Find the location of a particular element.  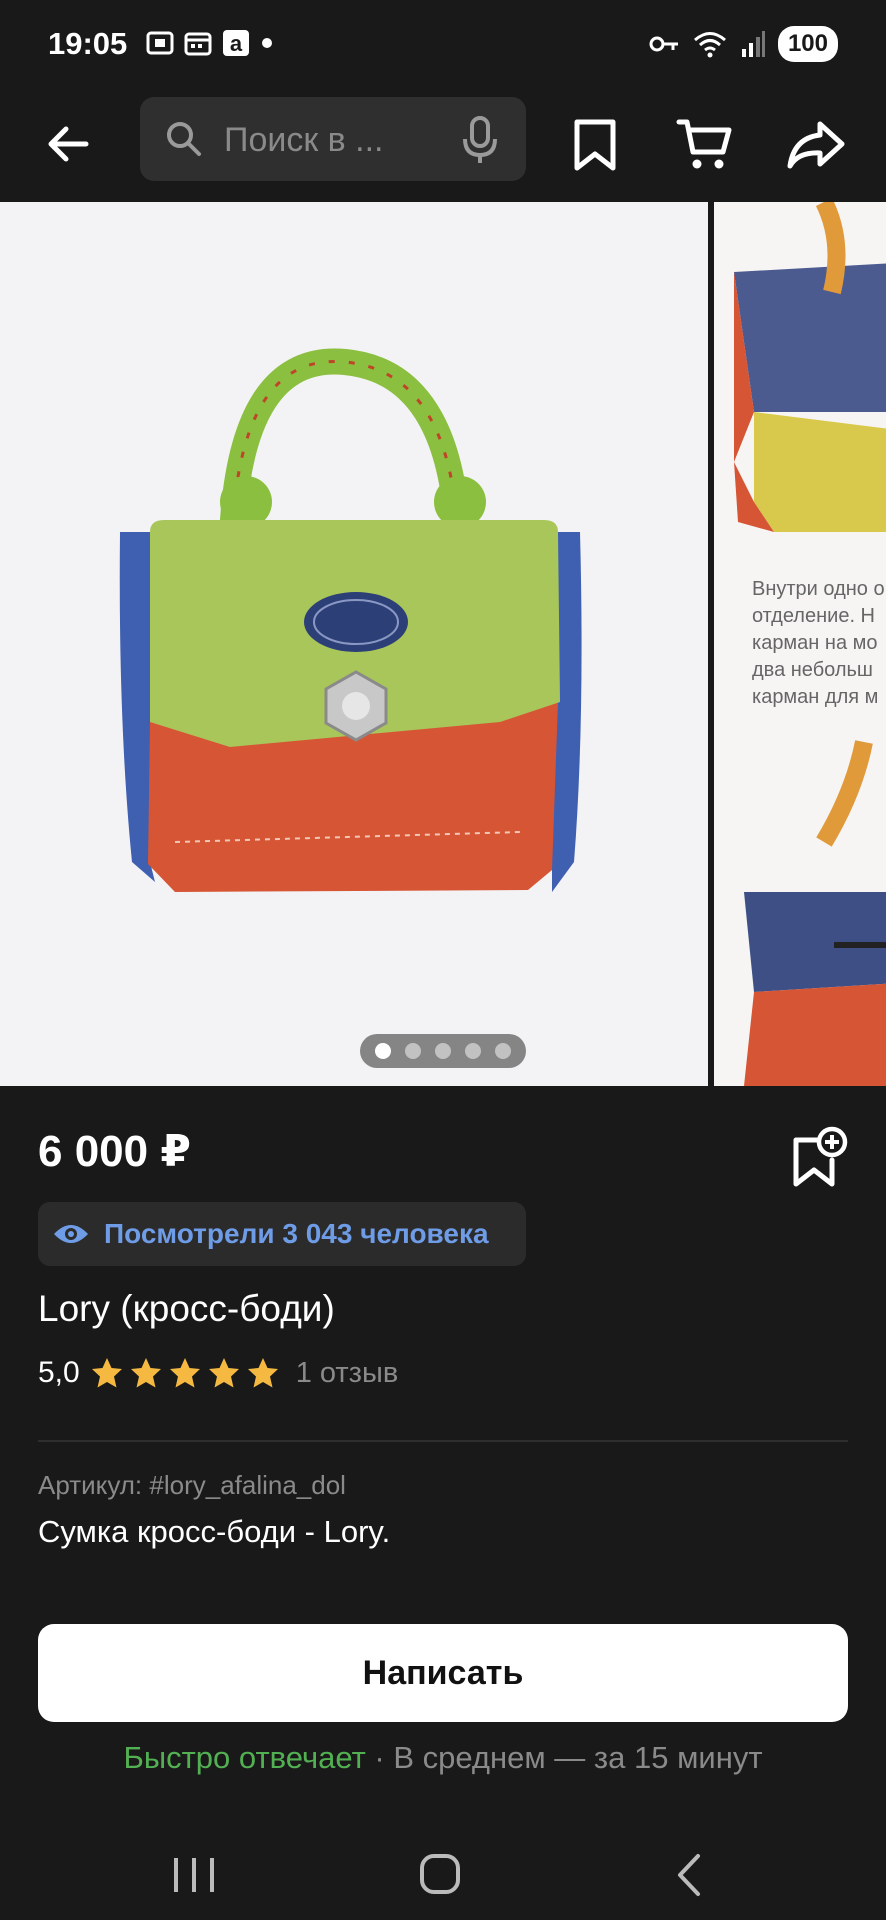

rating-row: 5,0 1 отзыв is located at coordinates (218, 1373).